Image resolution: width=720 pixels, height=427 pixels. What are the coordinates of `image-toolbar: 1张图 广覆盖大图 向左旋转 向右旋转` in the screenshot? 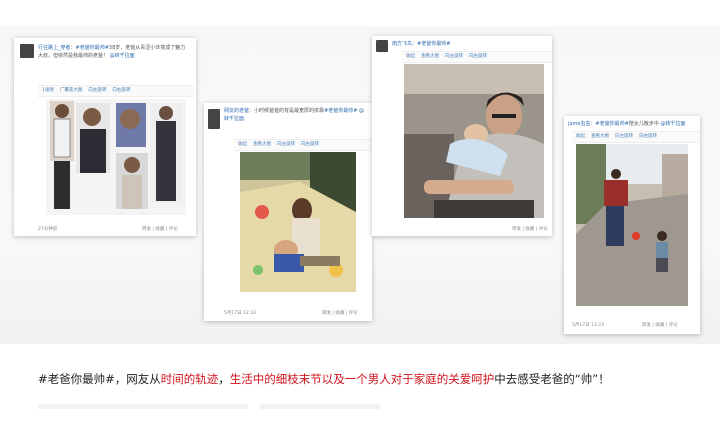 It's located at (116, 91).